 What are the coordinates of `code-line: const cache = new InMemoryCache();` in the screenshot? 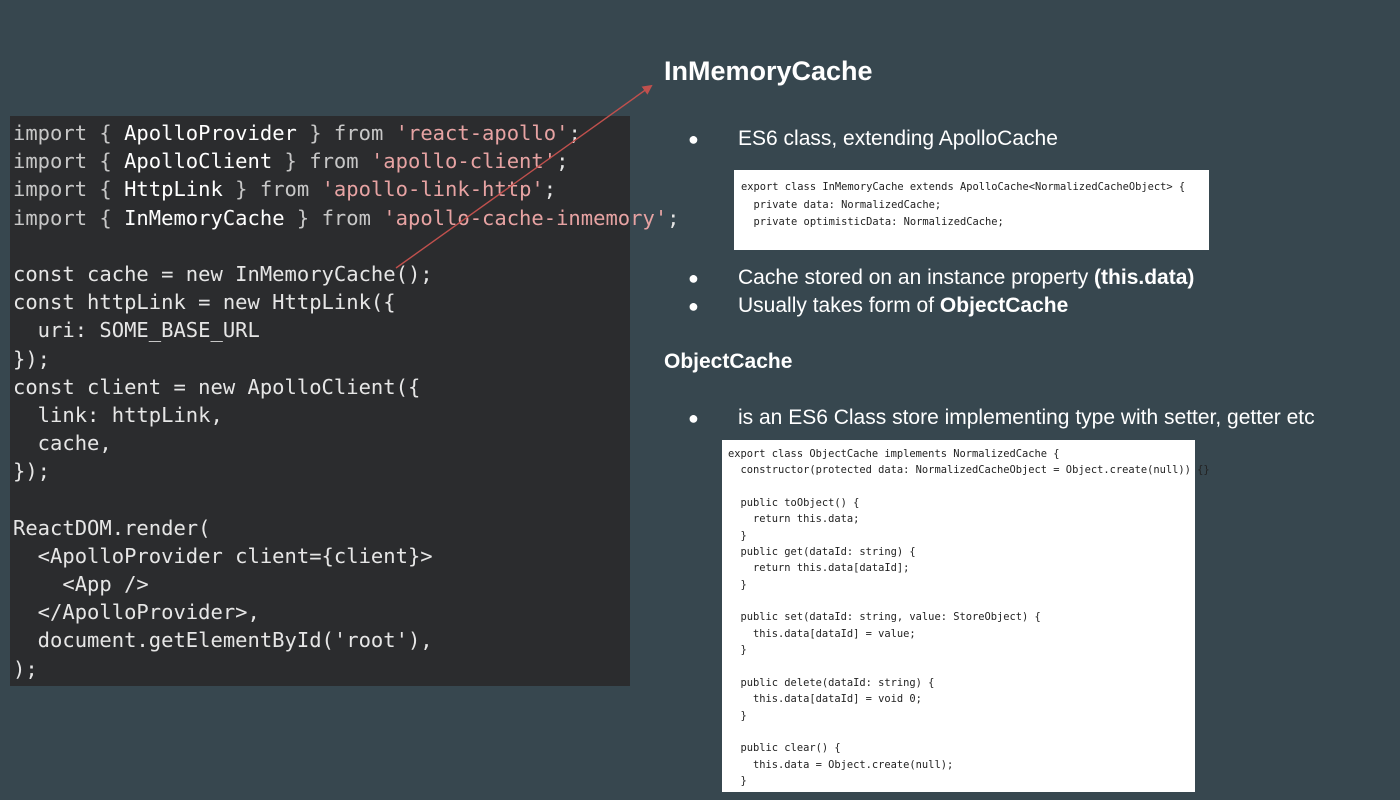 It's located at (223, 273).